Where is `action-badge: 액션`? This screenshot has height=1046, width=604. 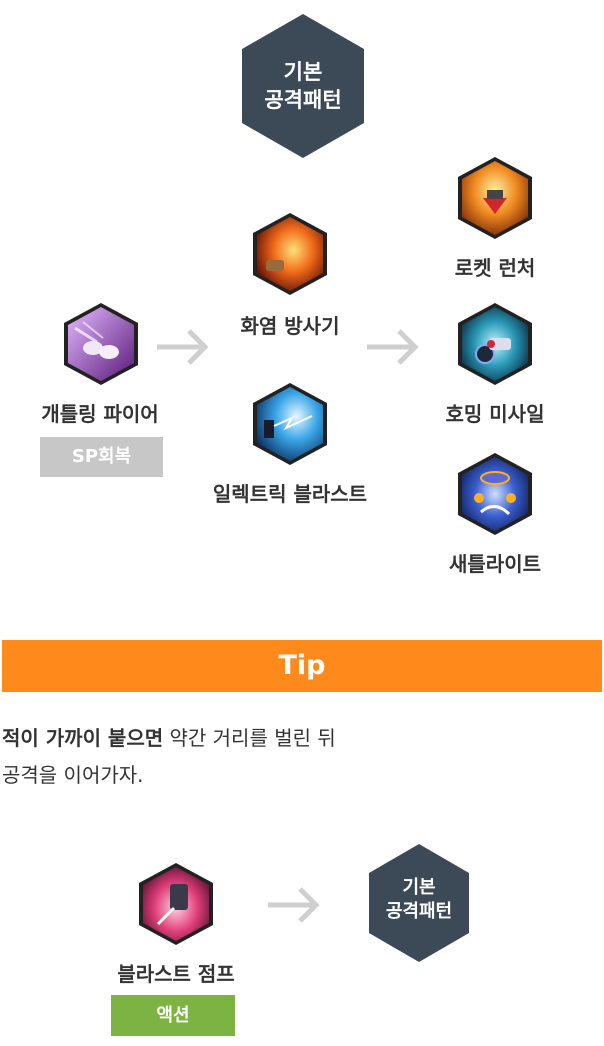 action-badge: 액션 is located at coordinates (173, 1015).